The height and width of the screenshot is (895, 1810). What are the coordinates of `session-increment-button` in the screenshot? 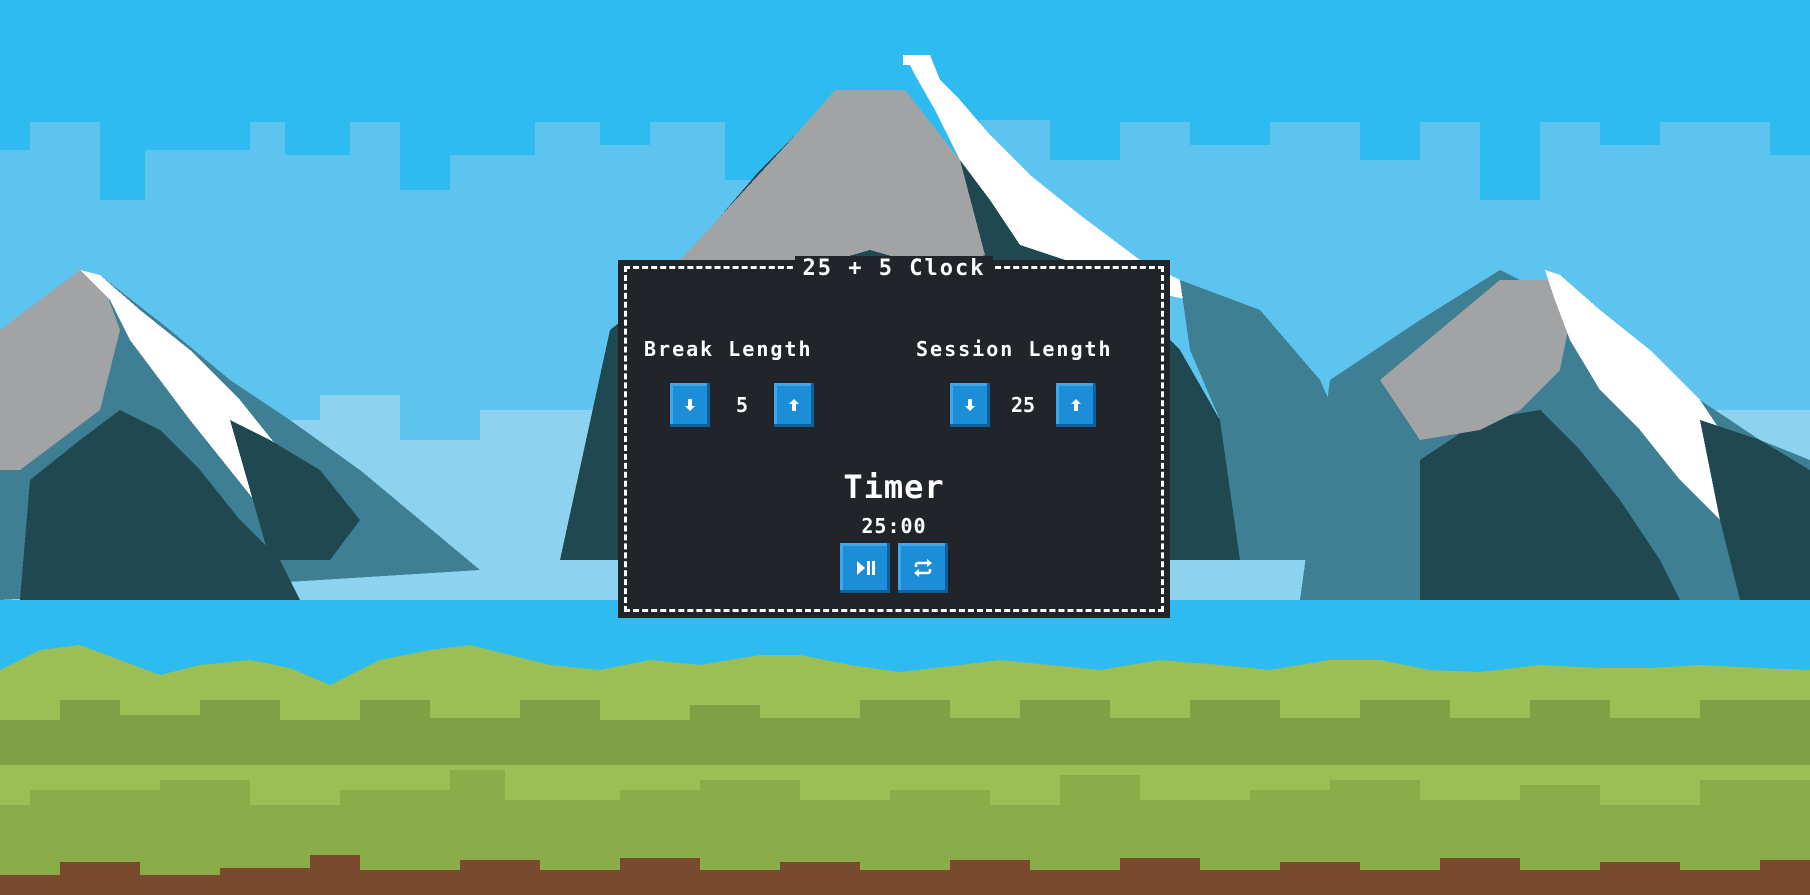 It's located at (1076, 405).